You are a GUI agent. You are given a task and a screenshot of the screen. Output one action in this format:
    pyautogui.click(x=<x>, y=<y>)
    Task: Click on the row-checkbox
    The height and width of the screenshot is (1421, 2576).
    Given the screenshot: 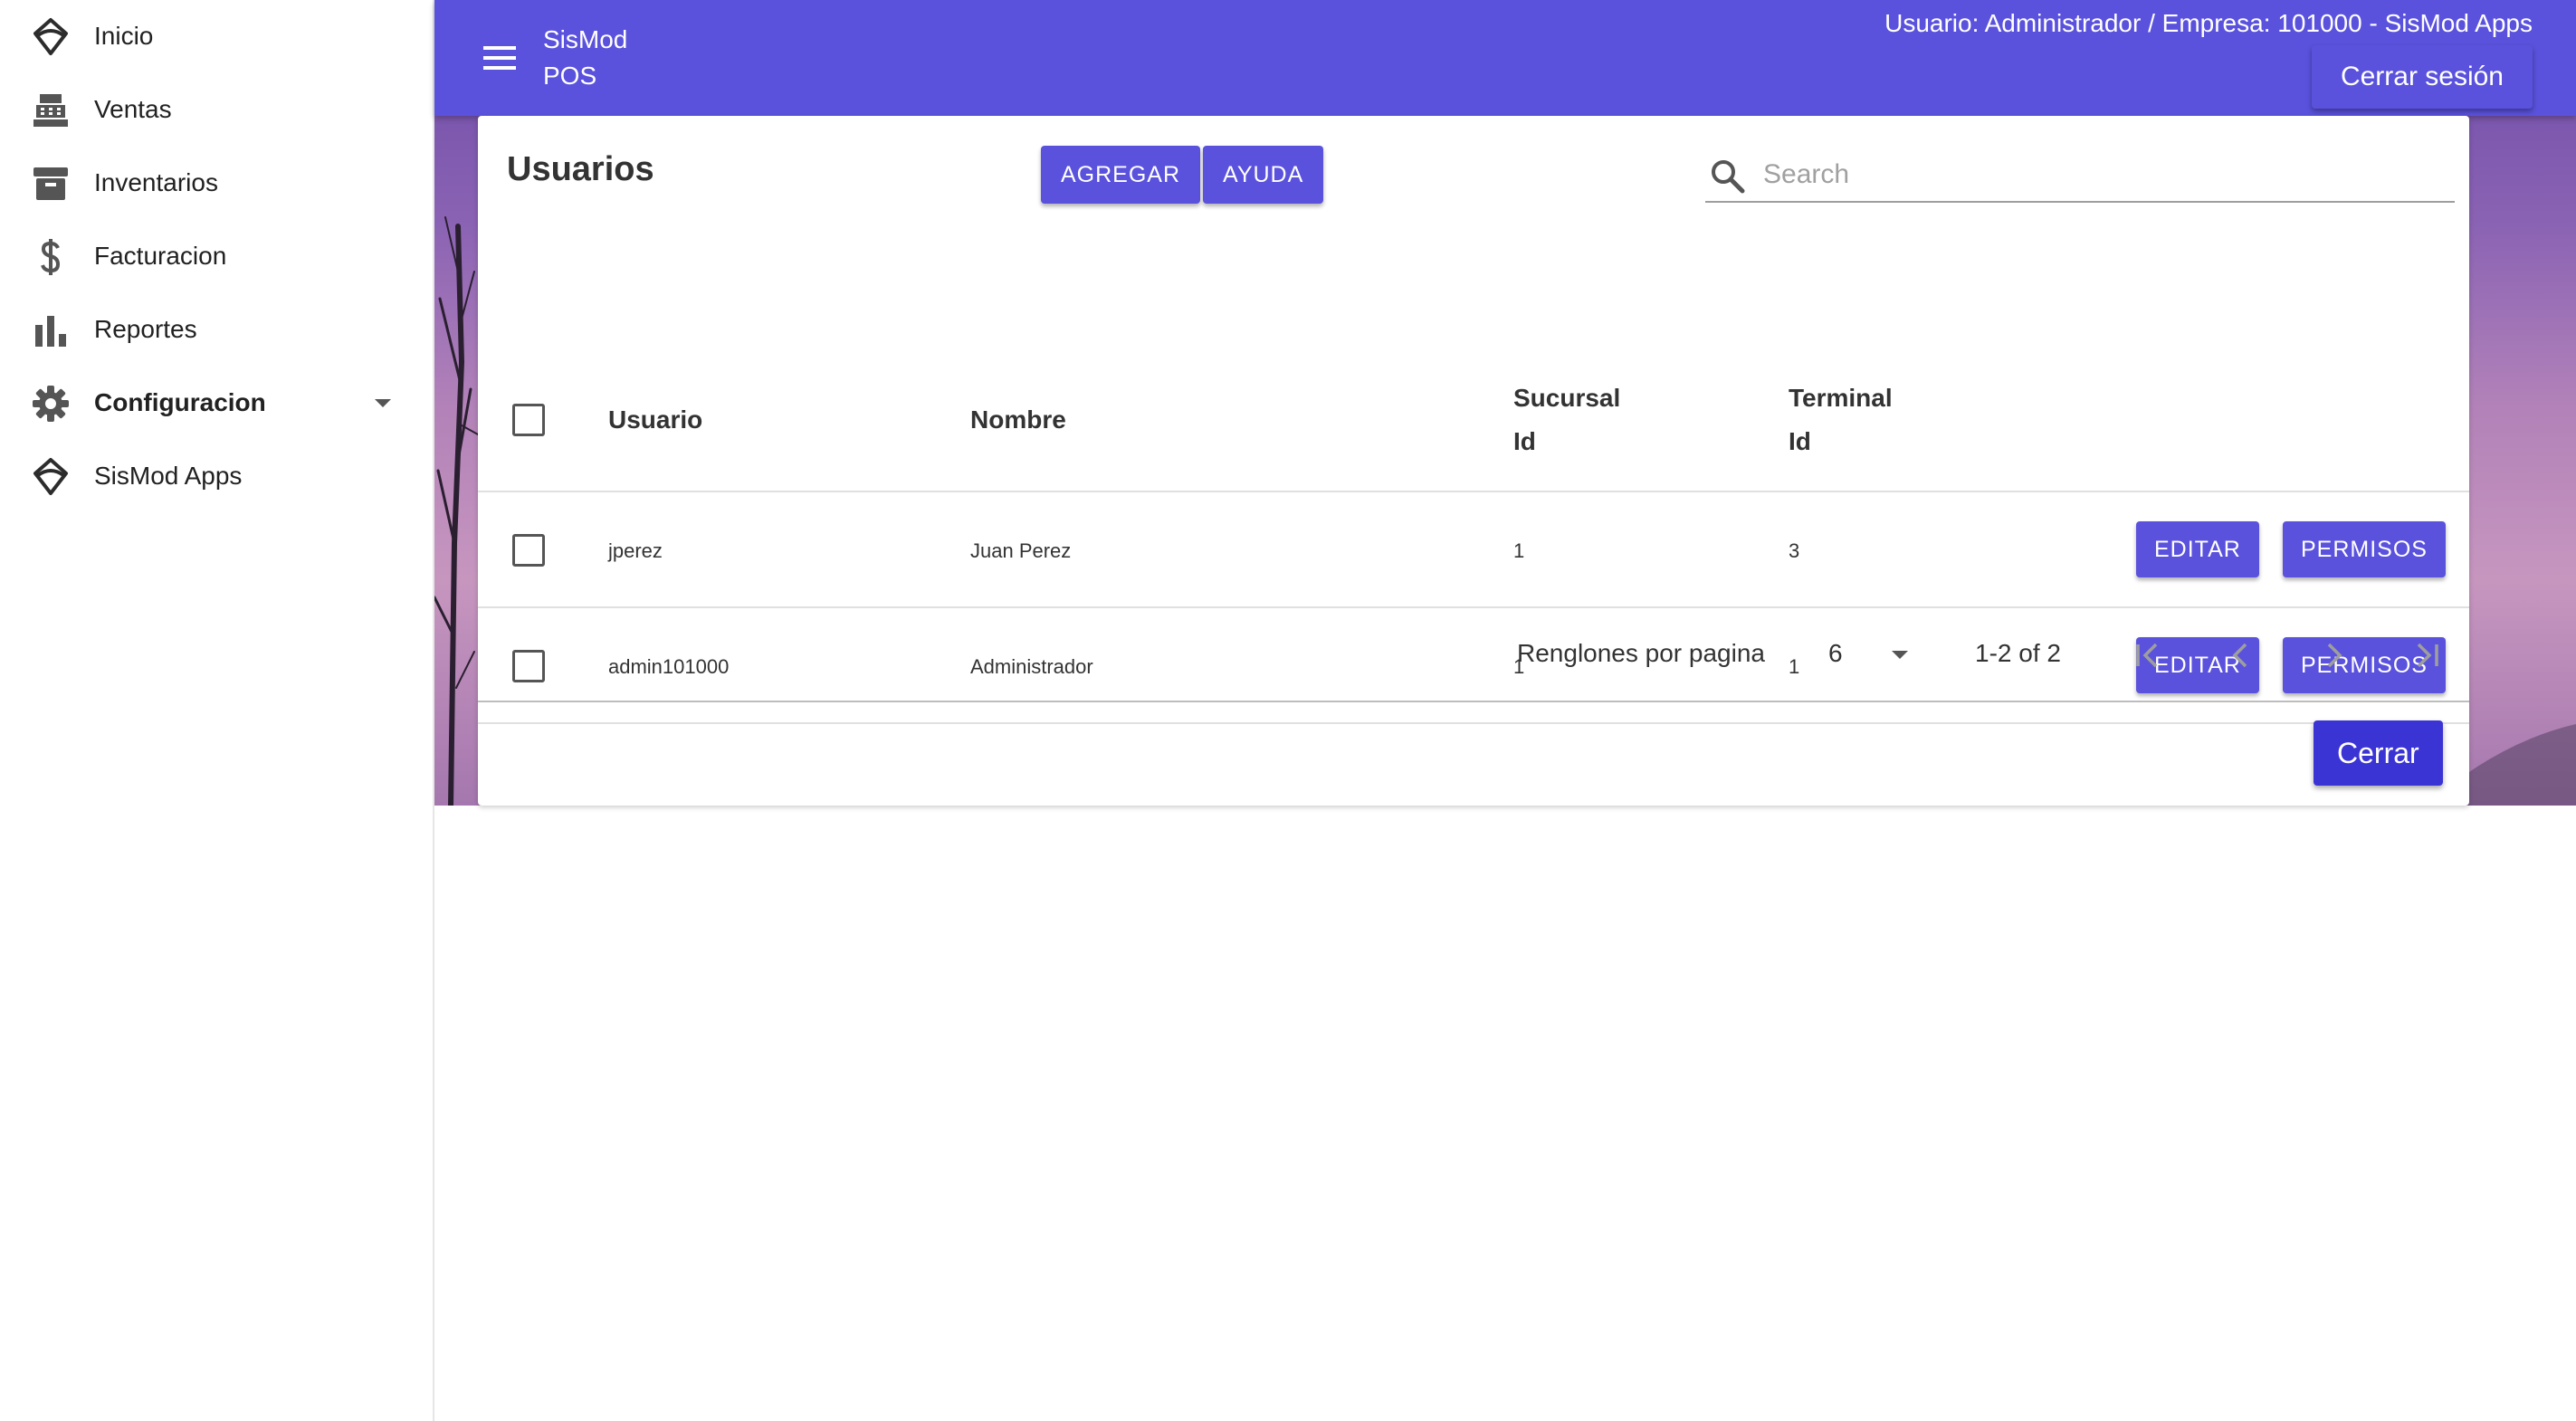 What is the action you would take?
    pyautogui.click(x=528, y=550)
    